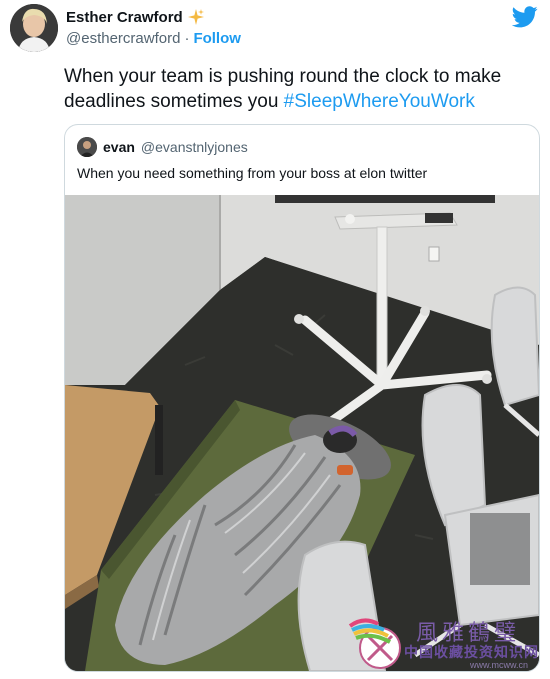 The height and width of the screenshot is (679, 550). I want to click on author-name-row: Esther Crawford, so click(135, 17).